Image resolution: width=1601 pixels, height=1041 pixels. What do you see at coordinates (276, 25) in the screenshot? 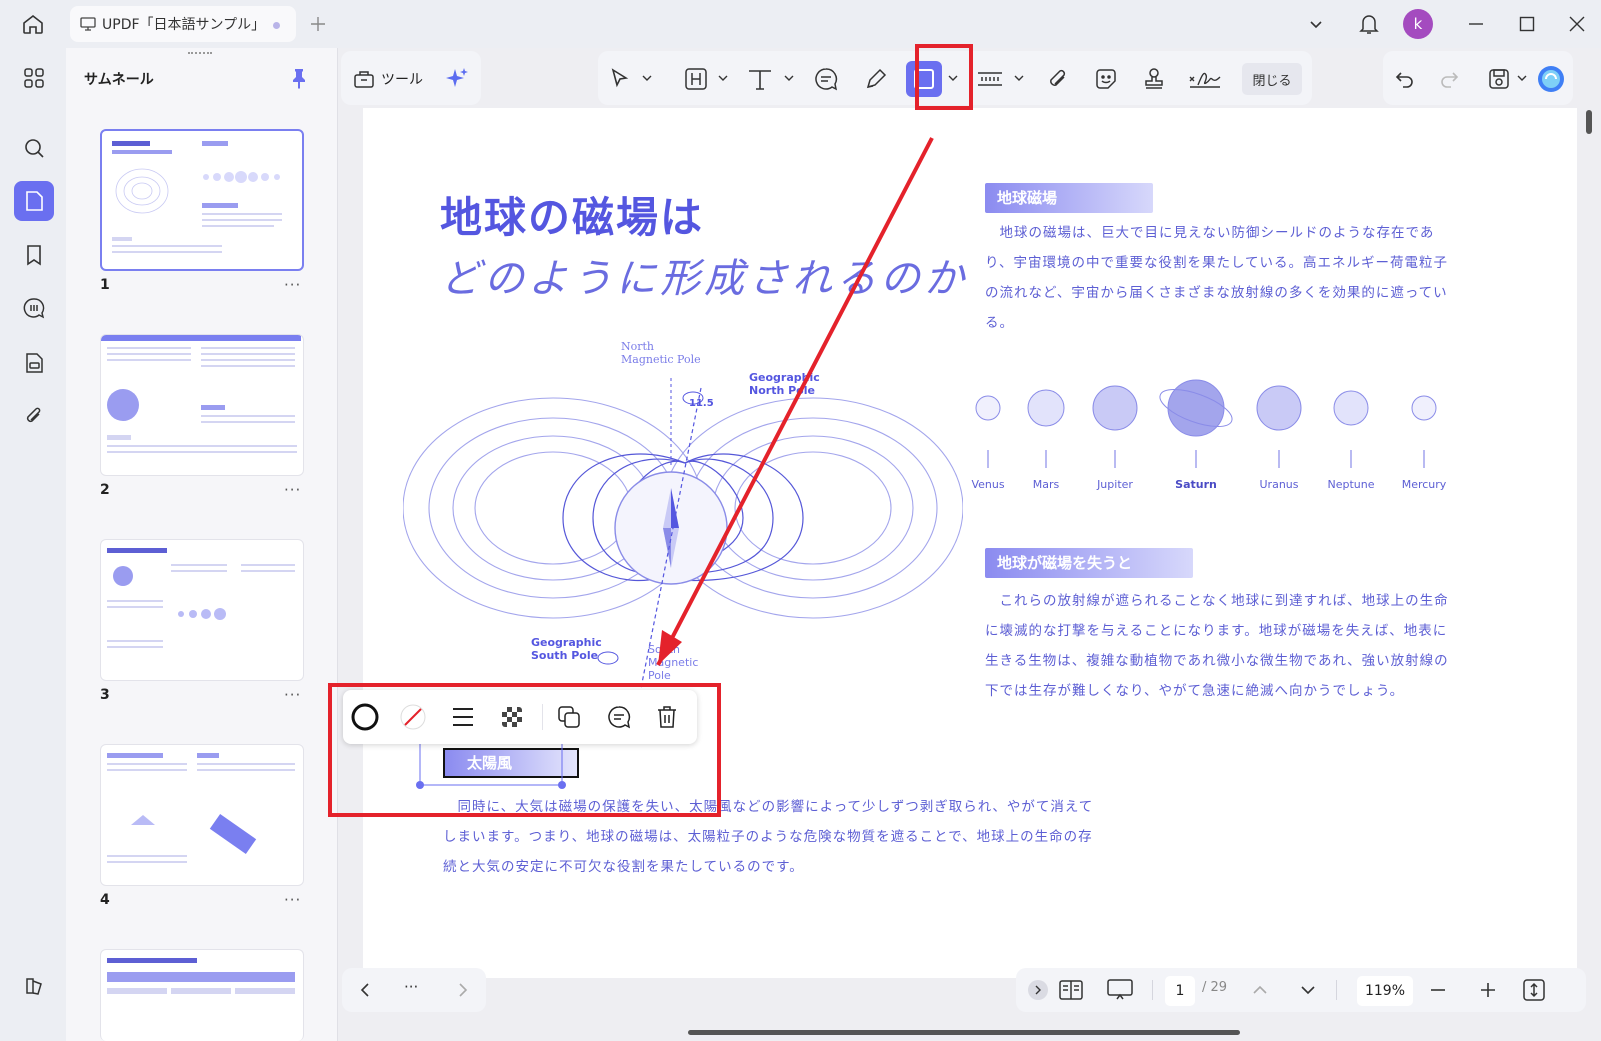
I see `unsaved-dot` at bounding box center [276, 25].